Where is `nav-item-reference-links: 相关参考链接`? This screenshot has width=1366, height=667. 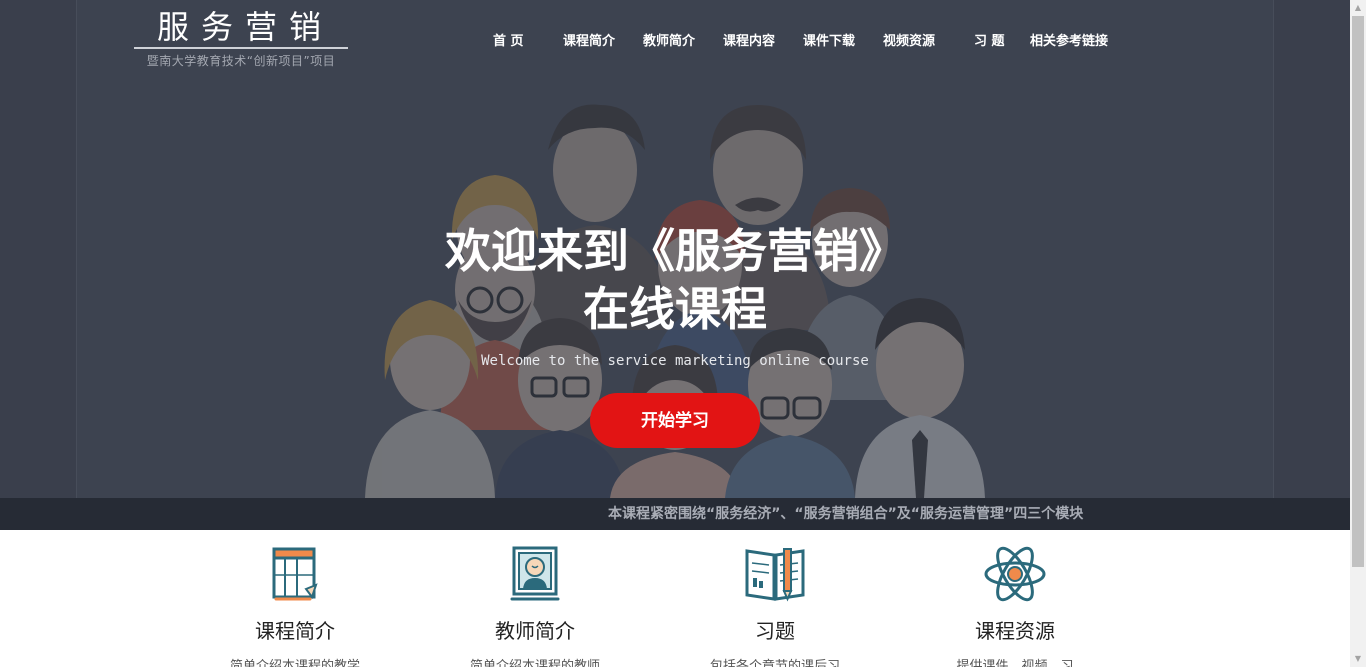 nav-item-reference-links: 相关参考链接 is located at coordinates (1069, 39).